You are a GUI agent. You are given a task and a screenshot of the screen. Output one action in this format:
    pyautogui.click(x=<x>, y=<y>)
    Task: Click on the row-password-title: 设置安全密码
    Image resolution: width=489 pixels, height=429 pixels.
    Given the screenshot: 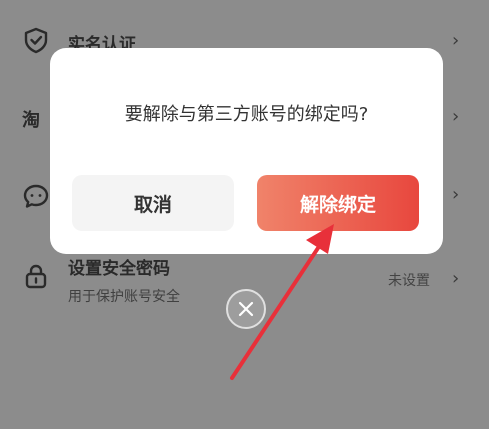 What is the action you would take?
    pyautogui.click(x=119, y=269)
    